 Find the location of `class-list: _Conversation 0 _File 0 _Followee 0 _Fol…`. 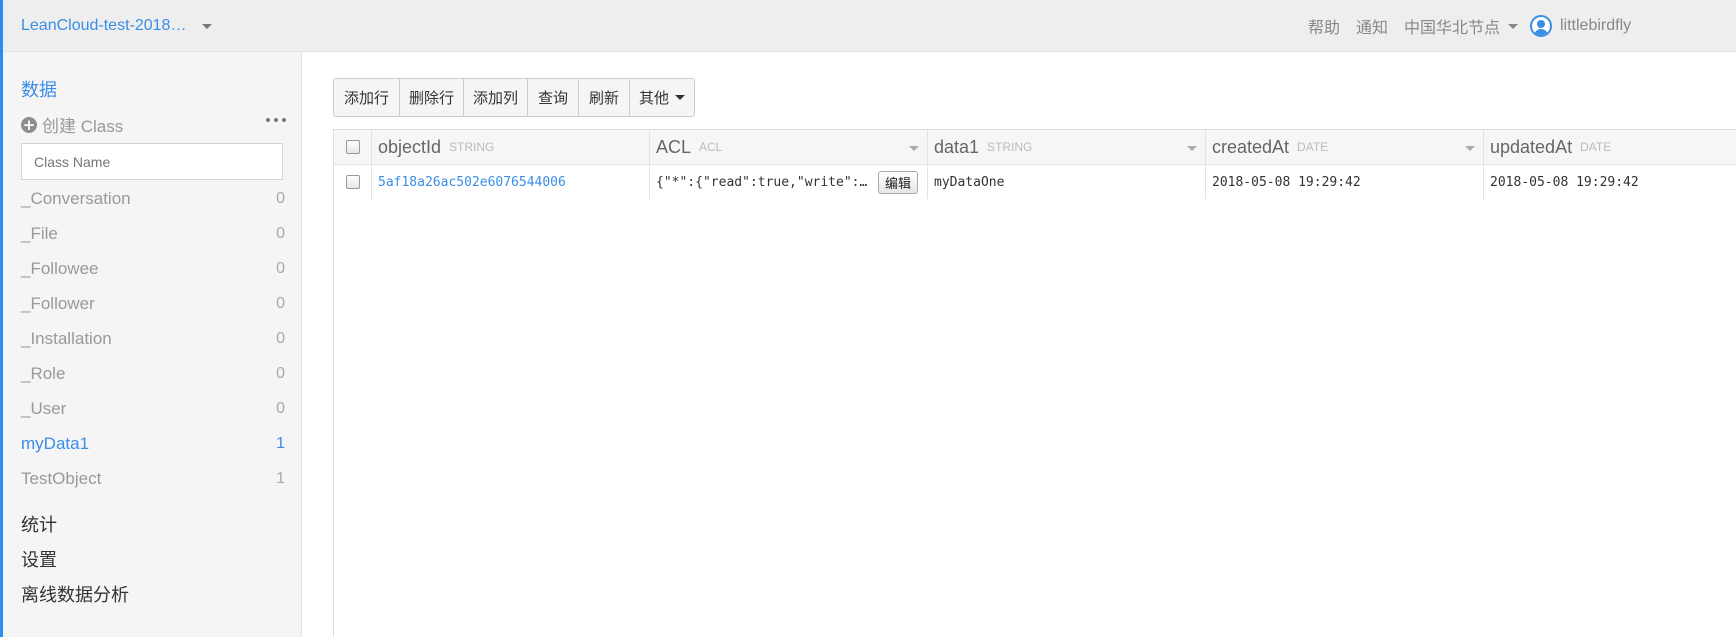

class-list: _Conversation 0 _File 0 _Followee 0 _Fol… is located at coordinates (153, 338).